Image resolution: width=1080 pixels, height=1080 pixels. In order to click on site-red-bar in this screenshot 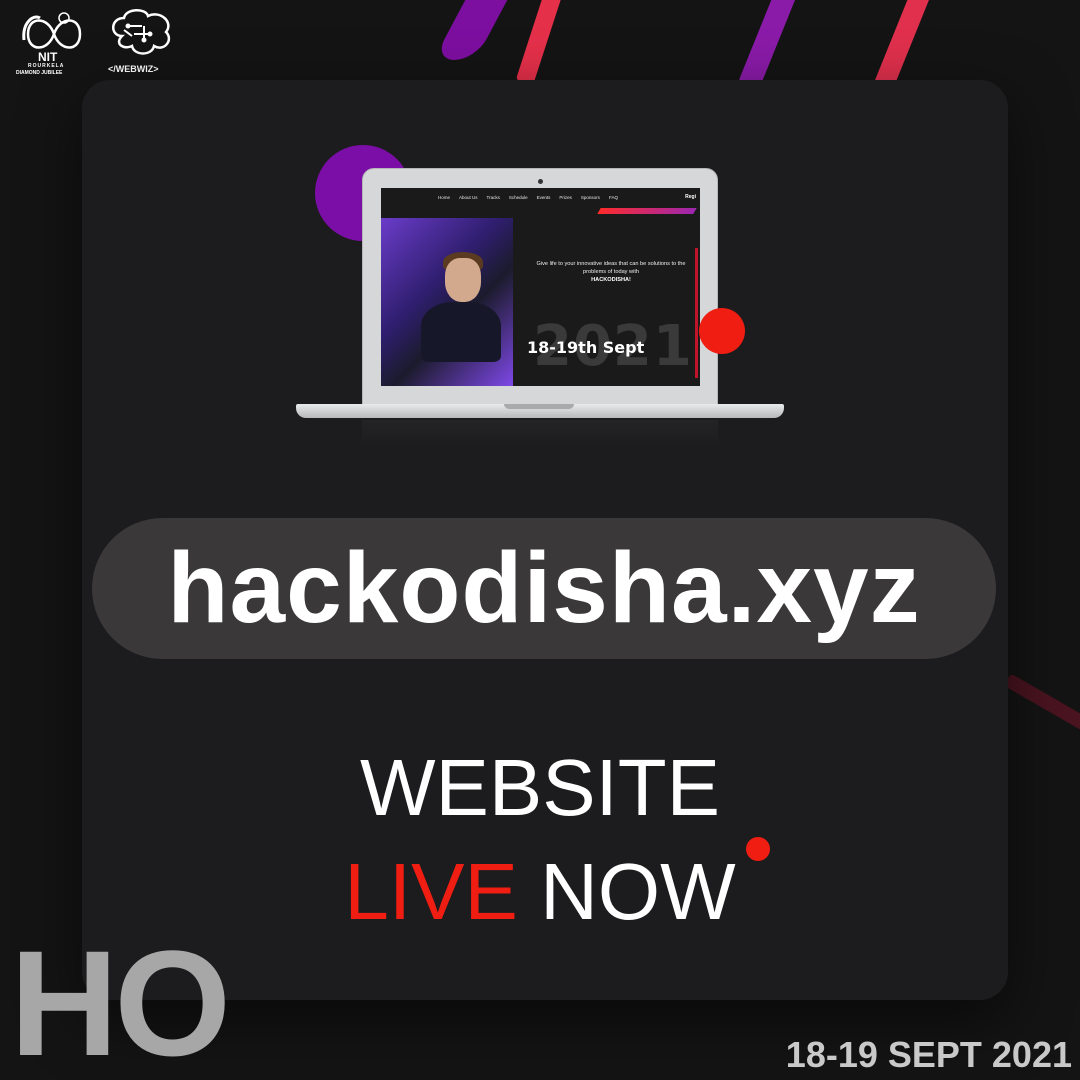, I will do `click(696, 313)`.